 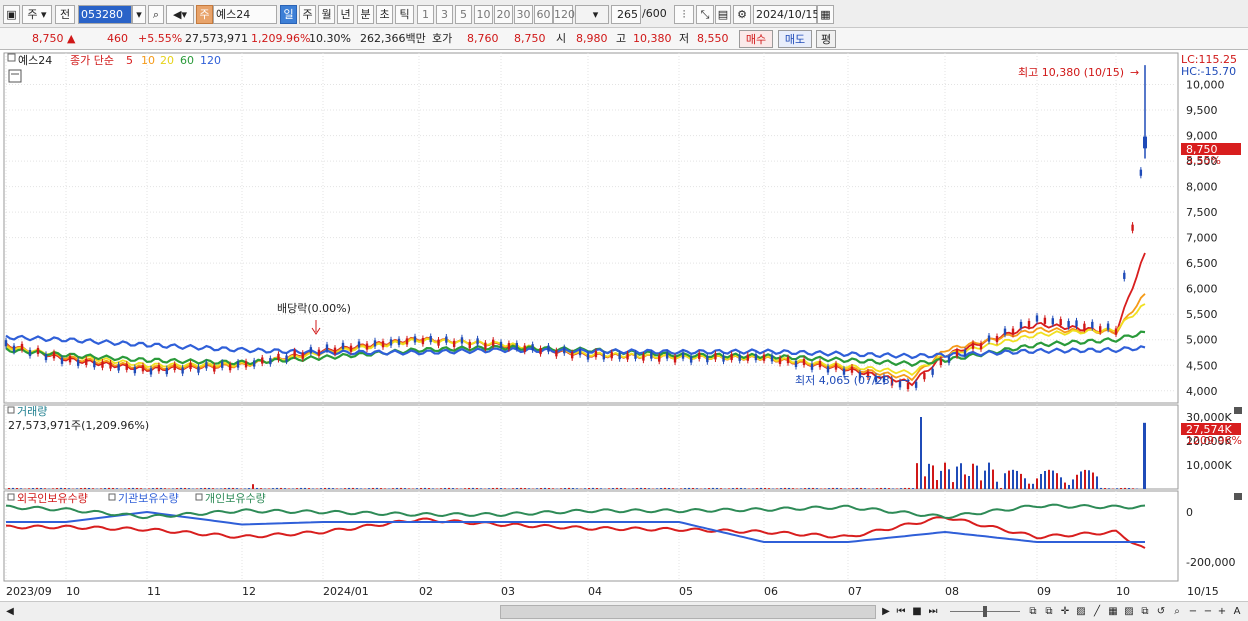 I want to click on holding-panel-close-icon, so click(x=1238, y=496).